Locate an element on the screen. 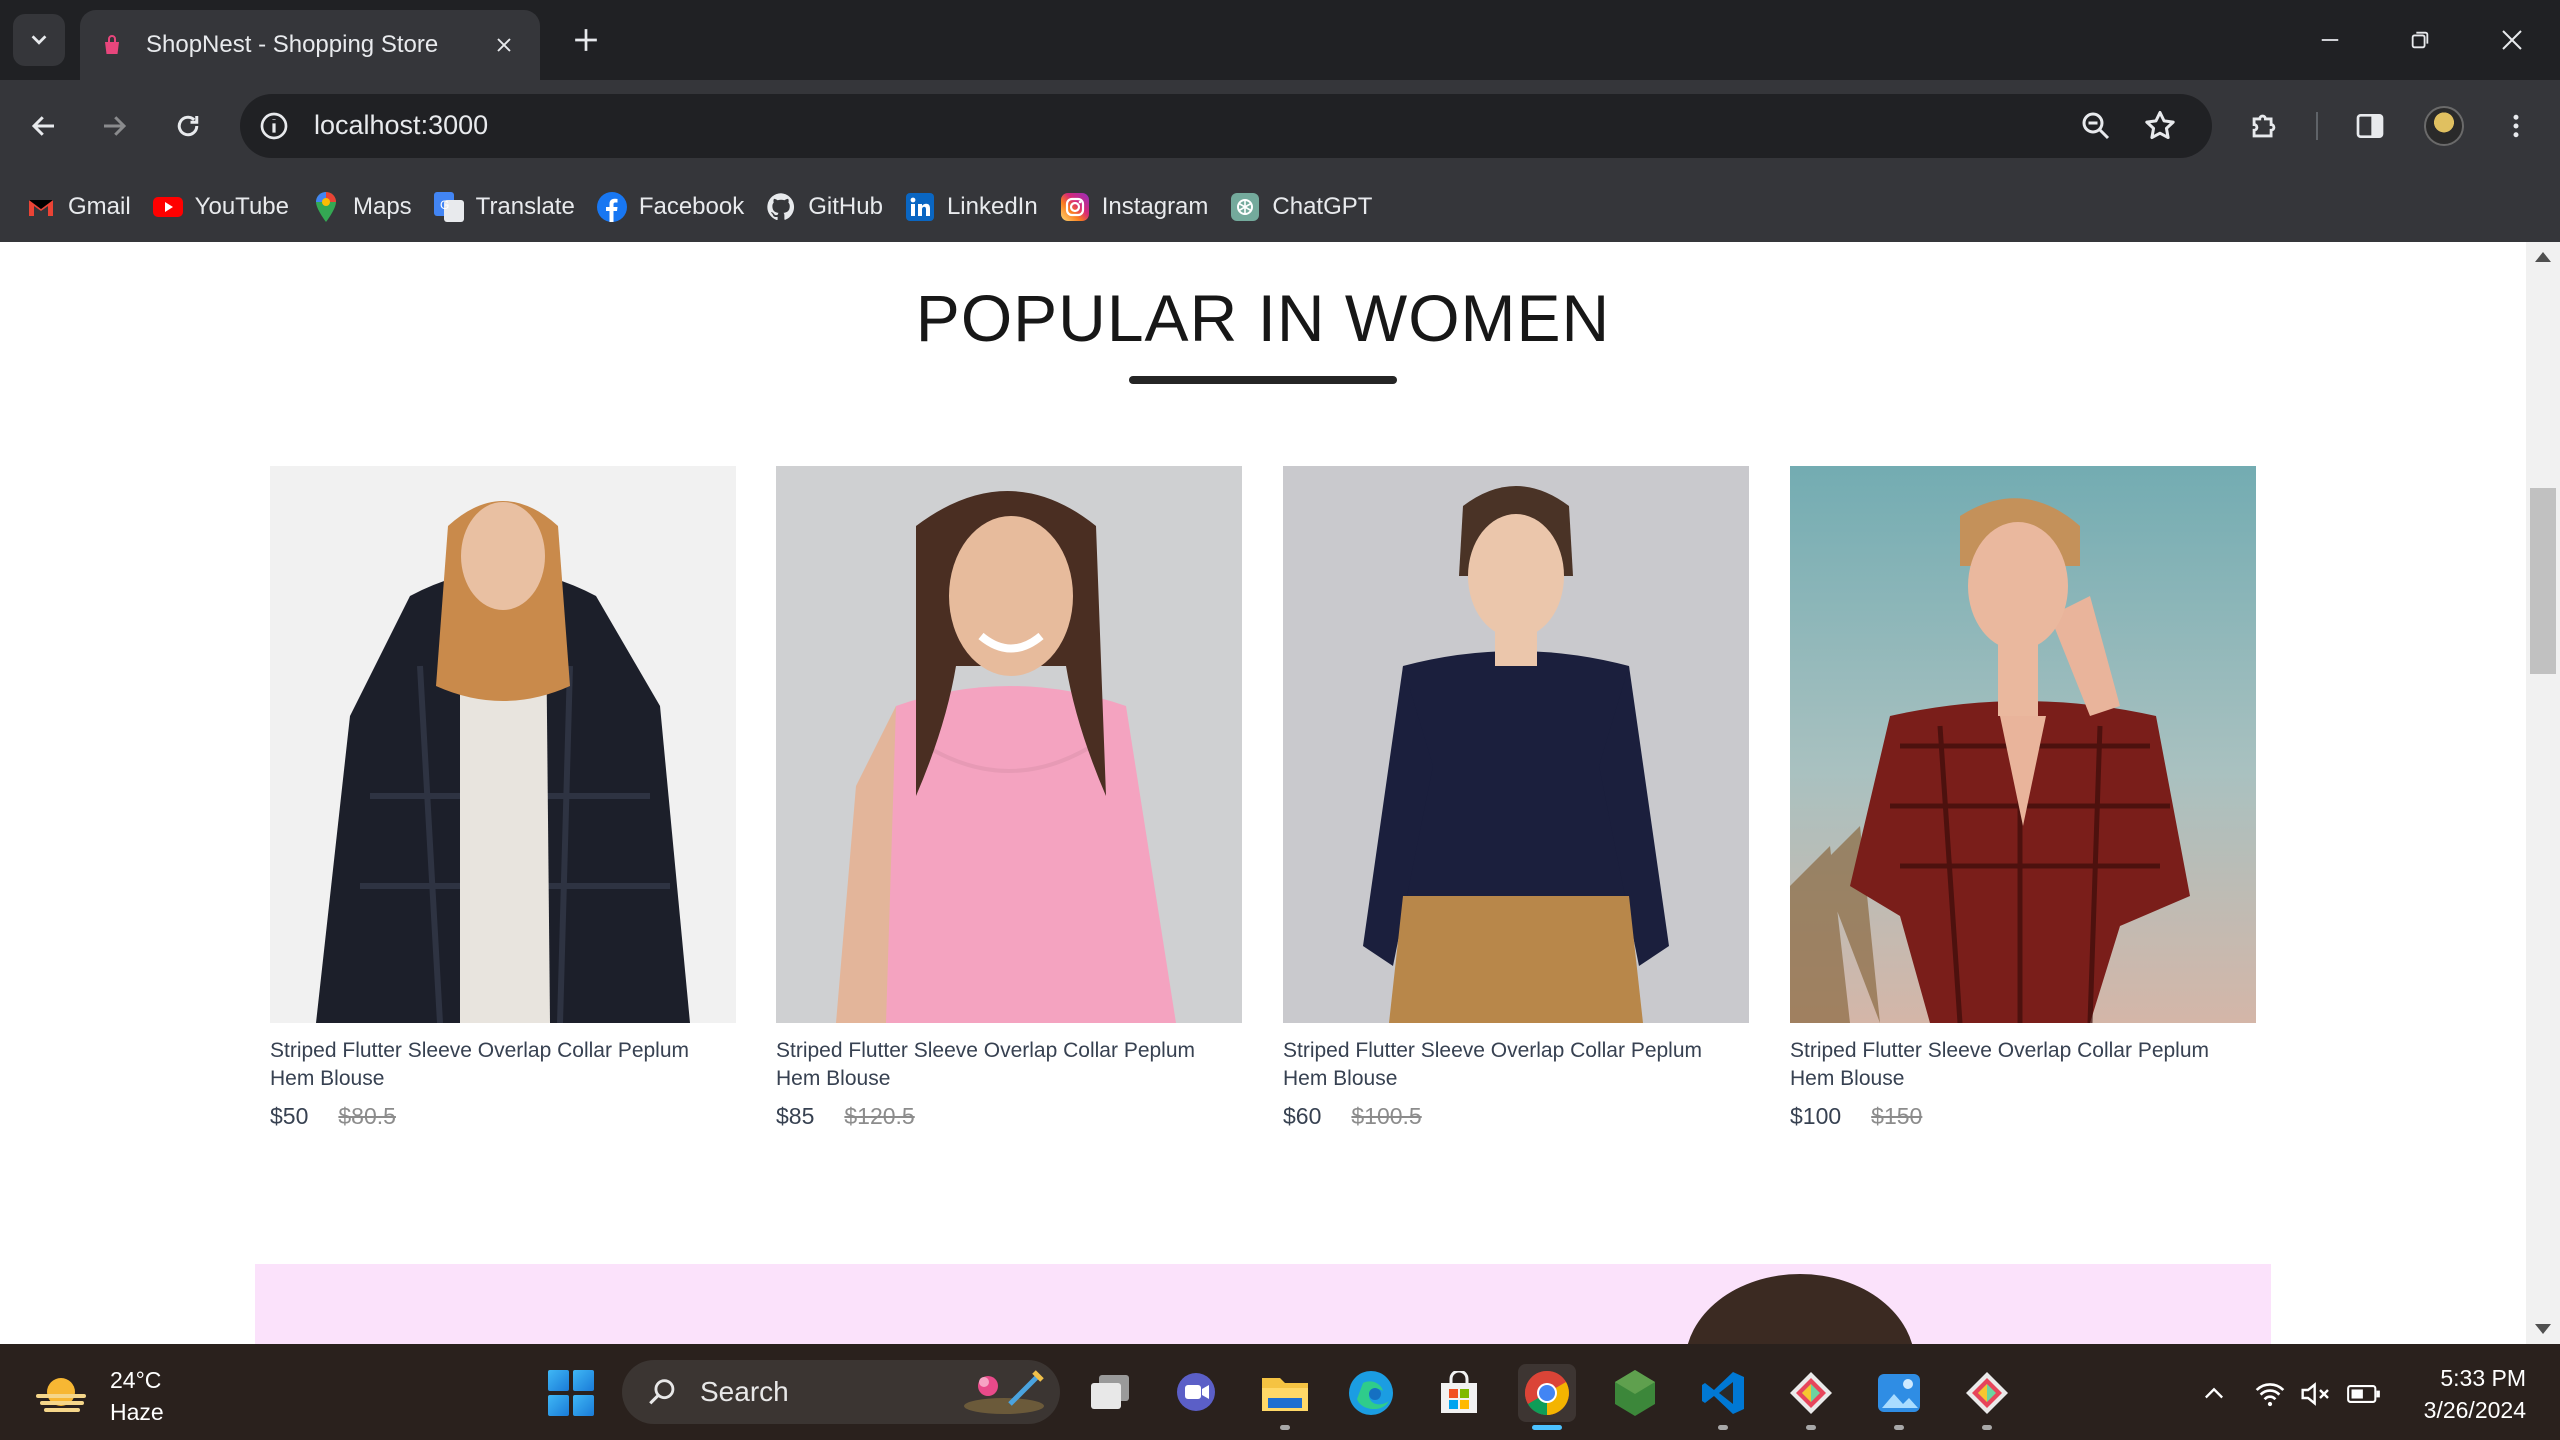 The height and width of the screenshot is (1440, 2560). taskbar-search: Search is located at coordinates (841, 1392).